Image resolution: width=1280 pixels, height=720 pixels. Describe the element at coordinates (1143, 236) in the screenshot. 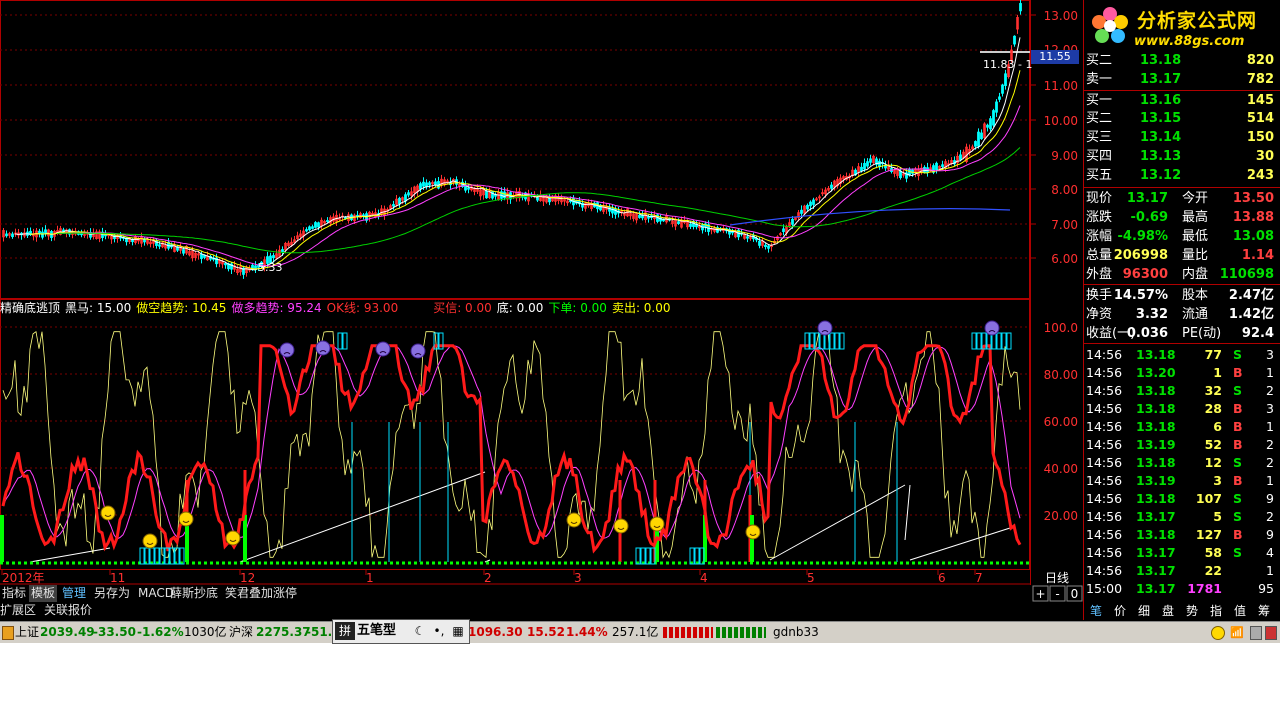

I see `stat-value: -4.98%` at that location.